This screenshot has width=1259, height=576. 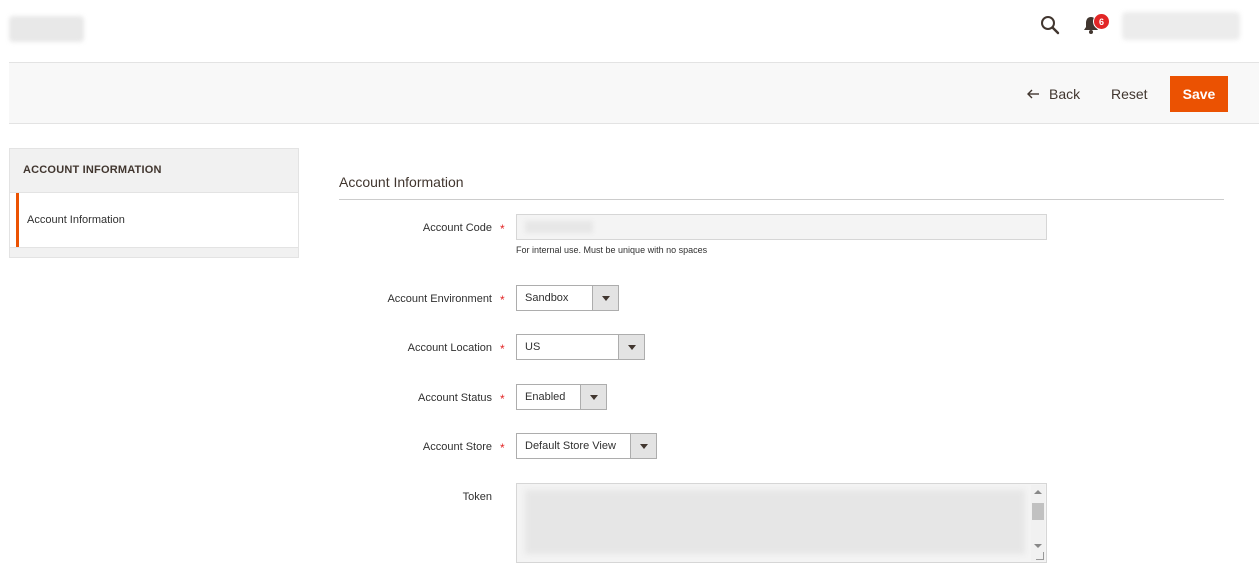 I want to click on account-environment-value: Sandbox, so click(x=547, y=298).